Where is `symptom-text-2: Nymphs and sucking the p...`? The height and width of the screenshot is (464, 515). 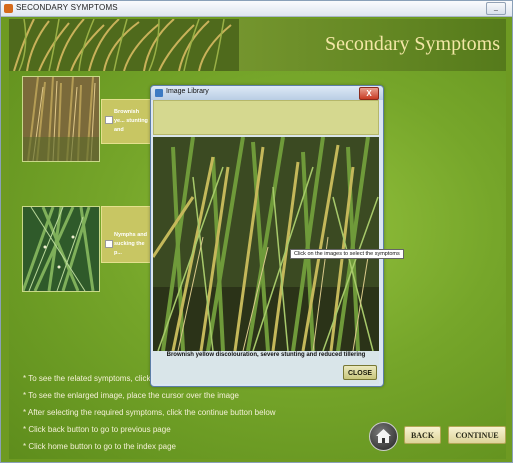
symptom-text-2: Nymphs and sucking the p... is located at coordinates (131, 244).